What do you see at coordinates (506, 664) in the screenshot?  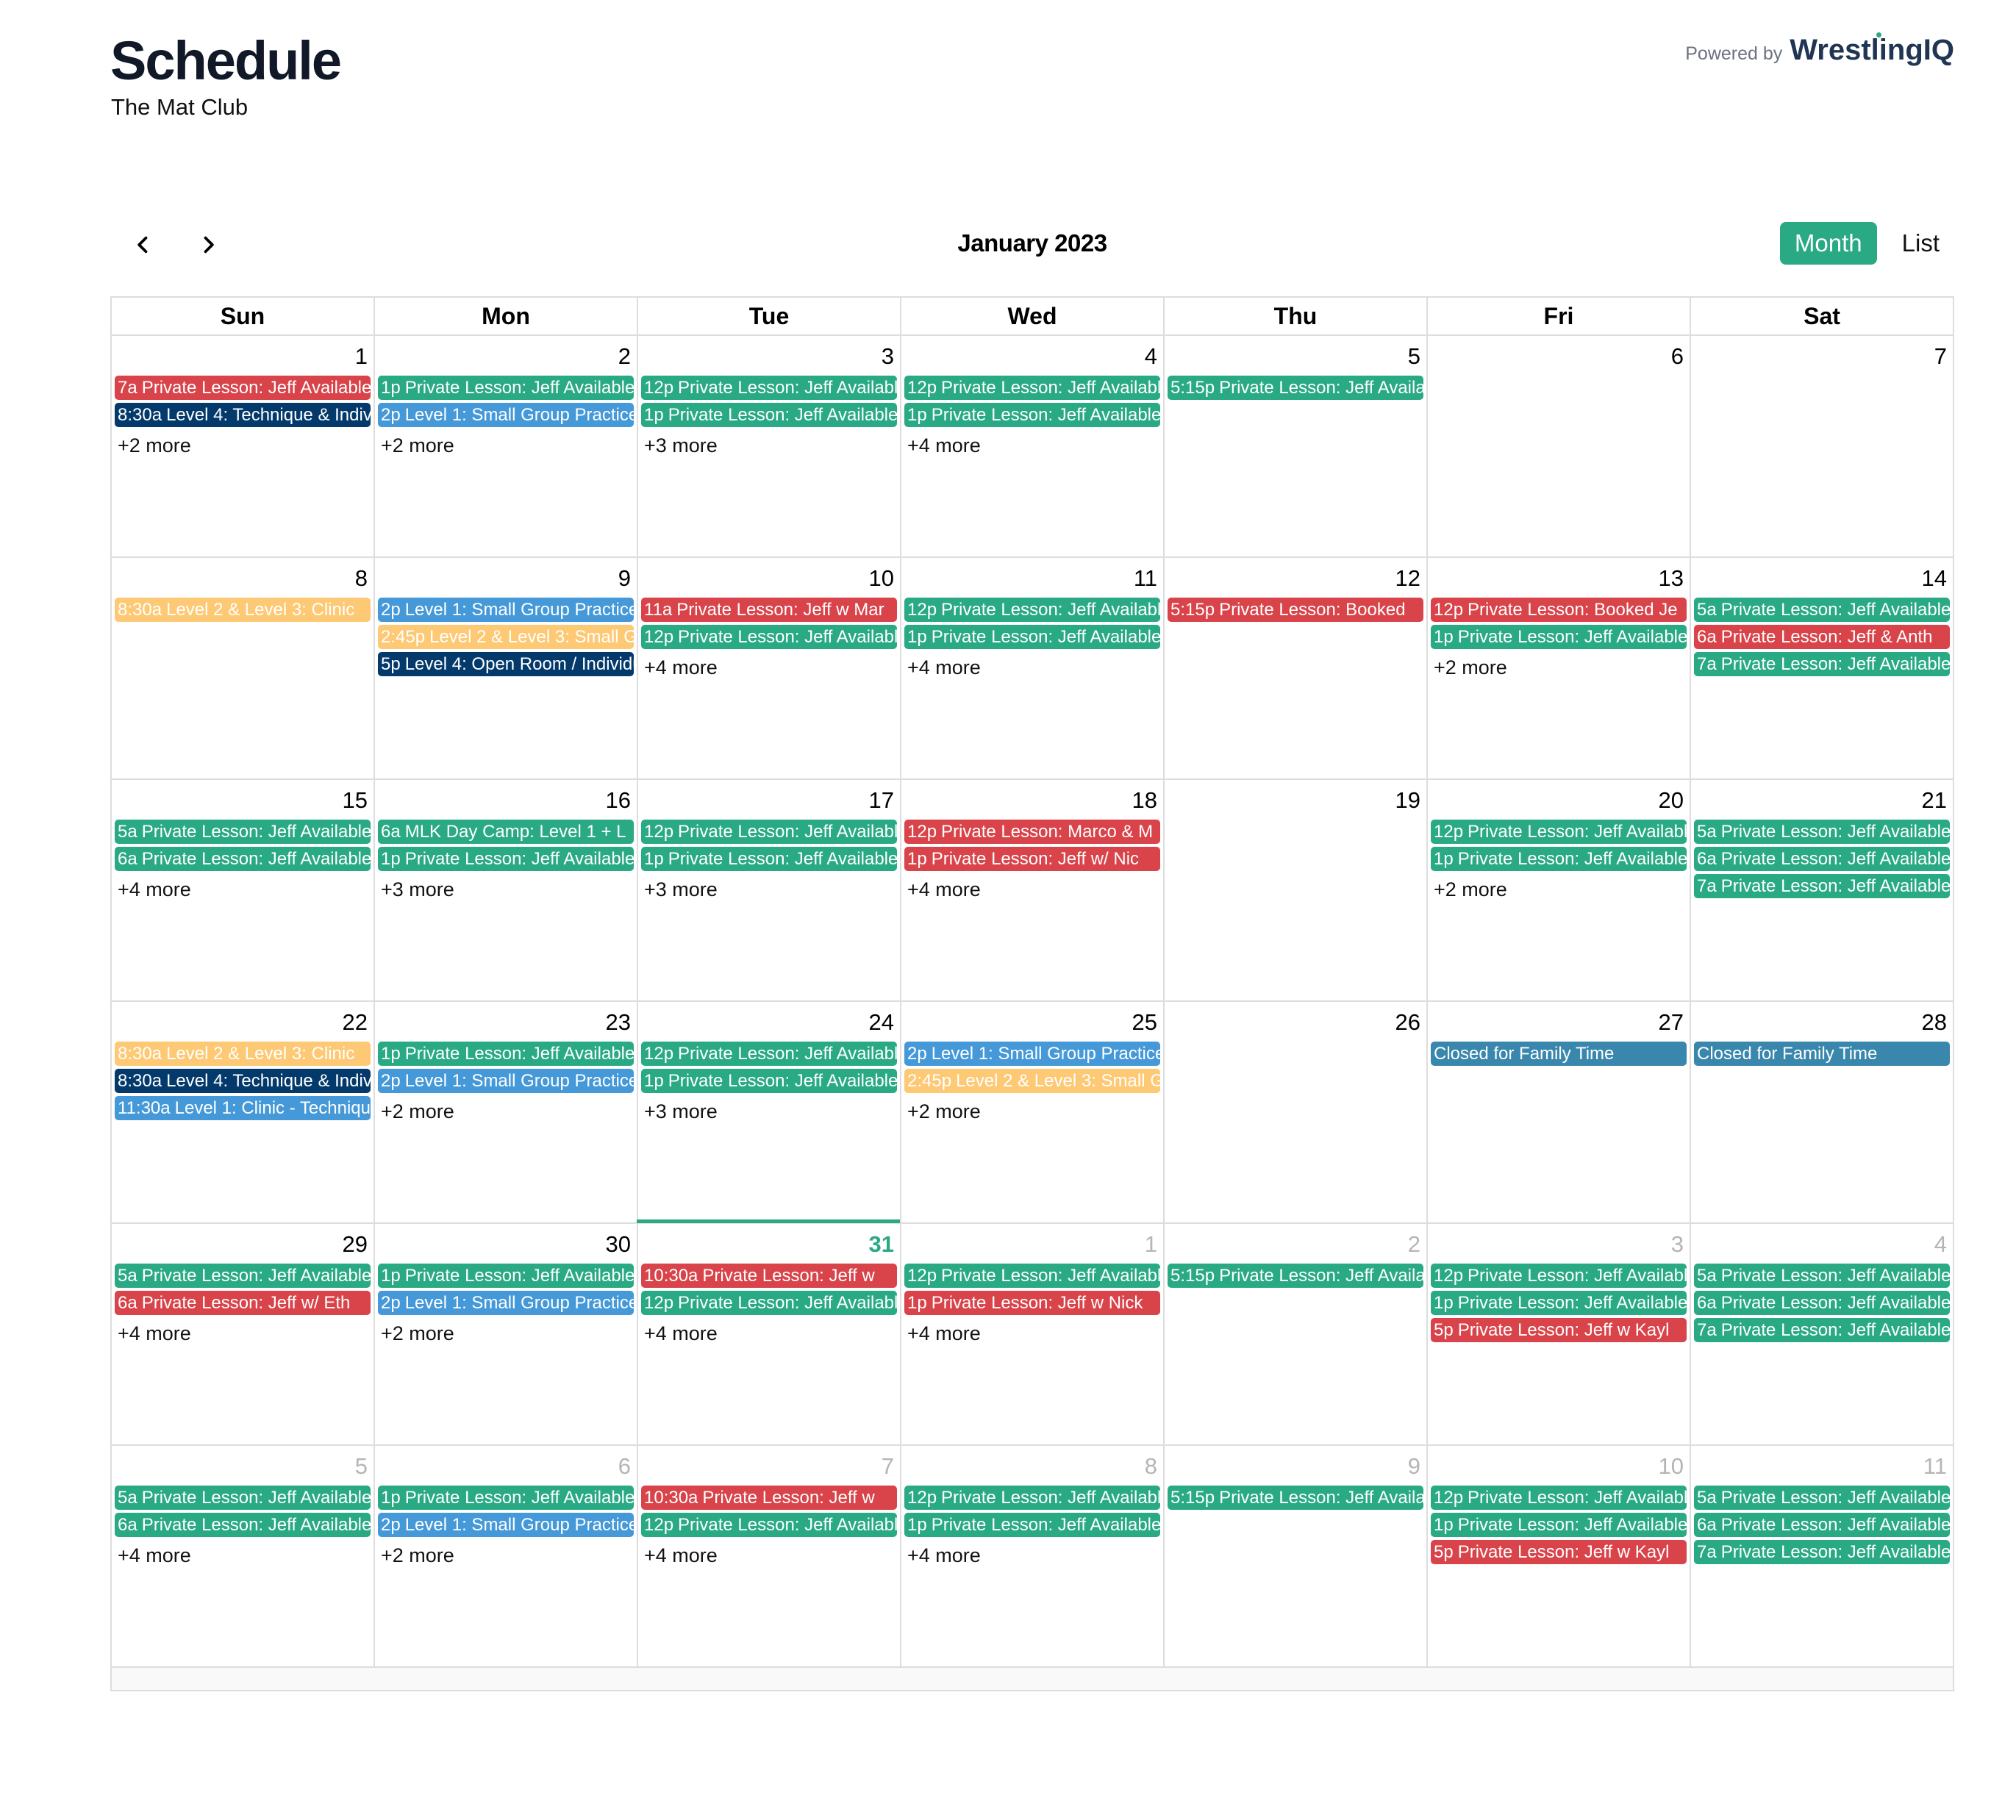 I see `calendar-event: 5p Level 4: Open Room / Individual` at bounding box center [506, 664].